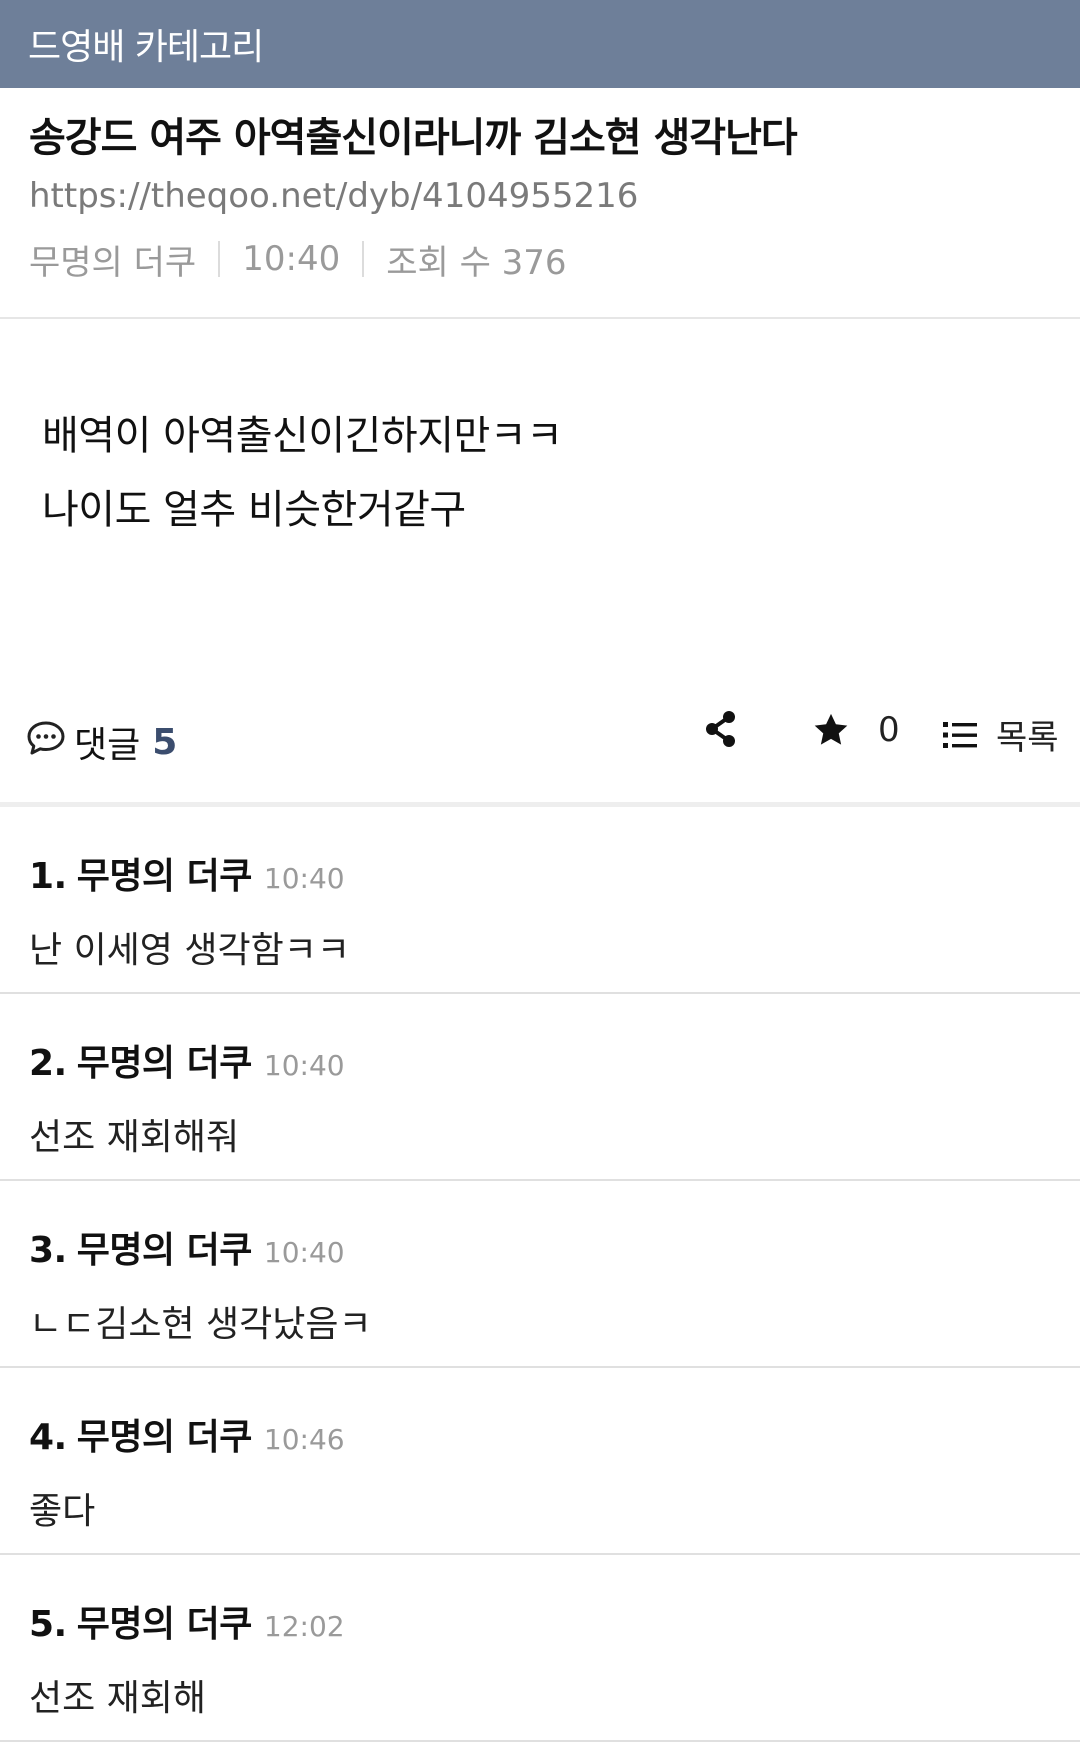 Image resolution: width=1080 pixels, height=1746 pixels. I want to click on list-button: 목록, so click(1000, 734).